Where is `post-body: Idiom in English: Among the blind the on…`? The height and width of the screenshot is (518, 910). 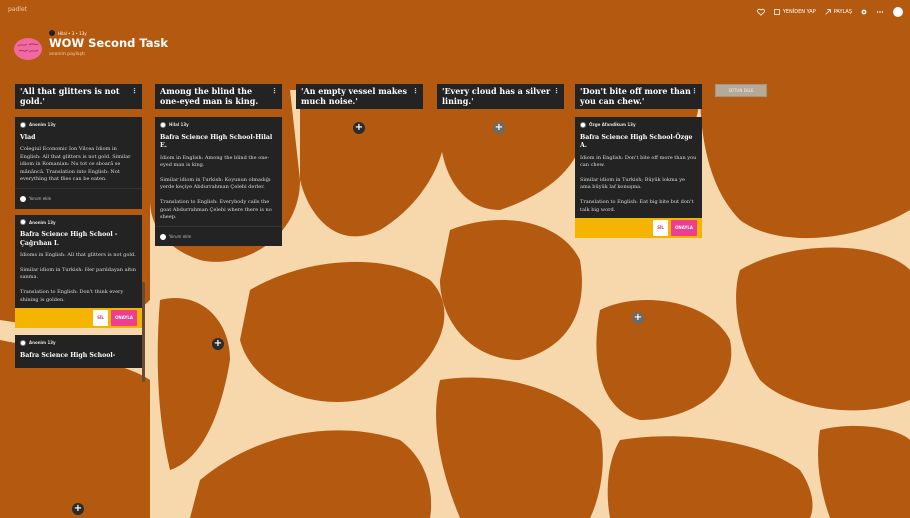 post-body: Idiom in English: Among the blind the on… is located at coordinates (218, 188).